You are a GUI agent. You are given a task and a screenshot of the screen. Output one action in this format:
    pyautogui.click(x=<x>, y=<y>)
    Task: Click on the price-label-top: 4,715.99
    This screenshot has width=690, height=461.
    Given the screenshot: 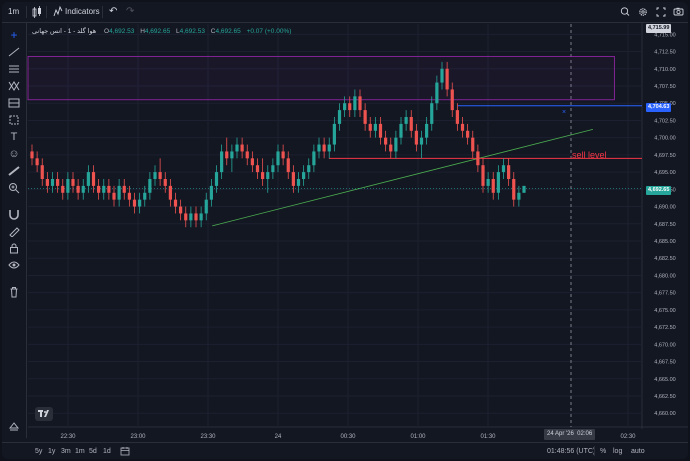 What is the action you would take?
    pyautogui.click(x=659, y=28)
    